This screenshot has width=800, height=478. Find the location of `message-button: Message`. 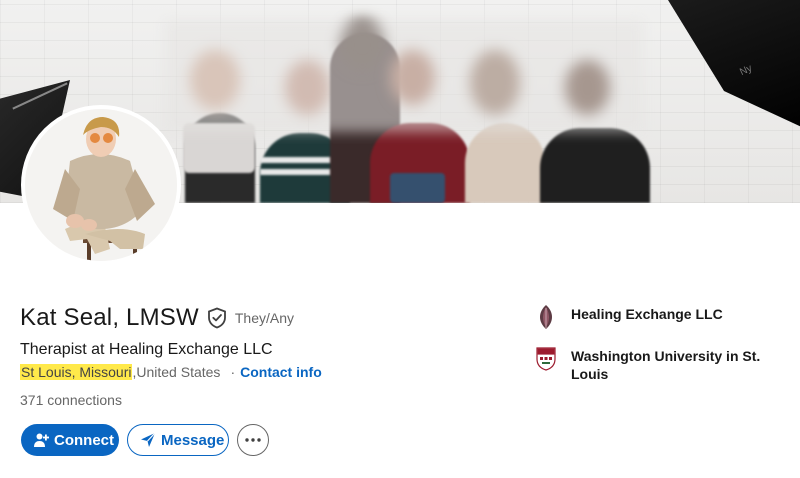

message-button: Message is located at coordinates (178, 440).